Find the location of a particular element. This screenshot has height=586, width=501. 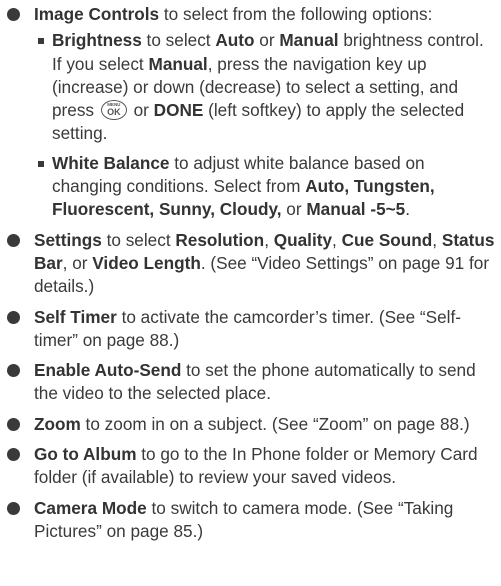

value-auto: Auto is located at coordinates (235, 40).